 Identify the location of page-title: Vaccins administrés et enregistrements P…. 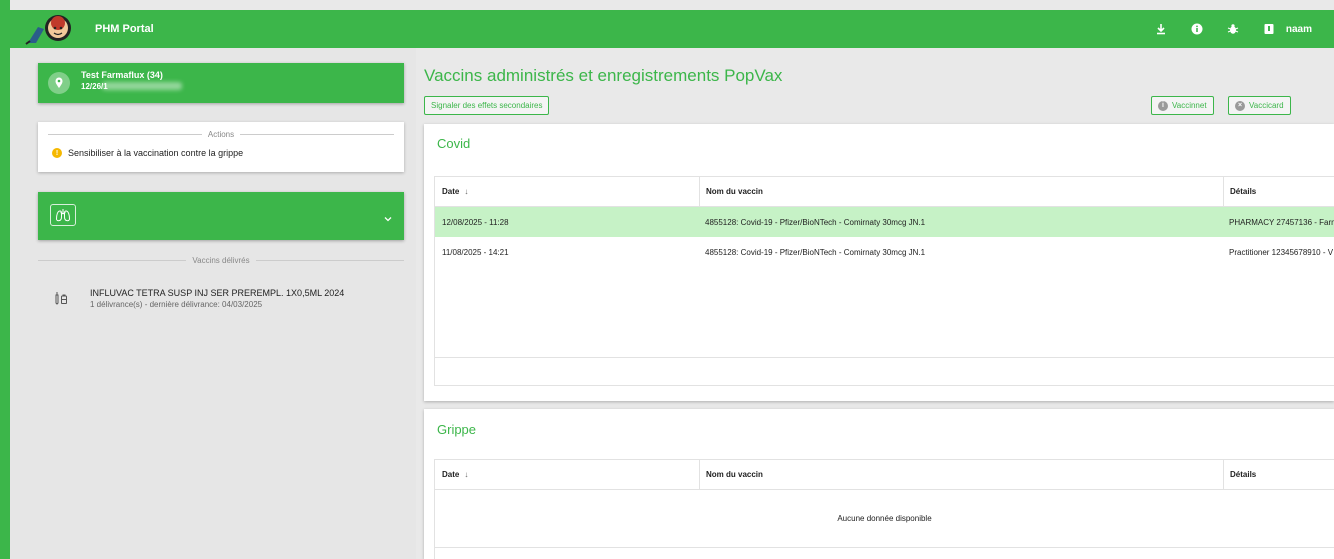
(603, 75).